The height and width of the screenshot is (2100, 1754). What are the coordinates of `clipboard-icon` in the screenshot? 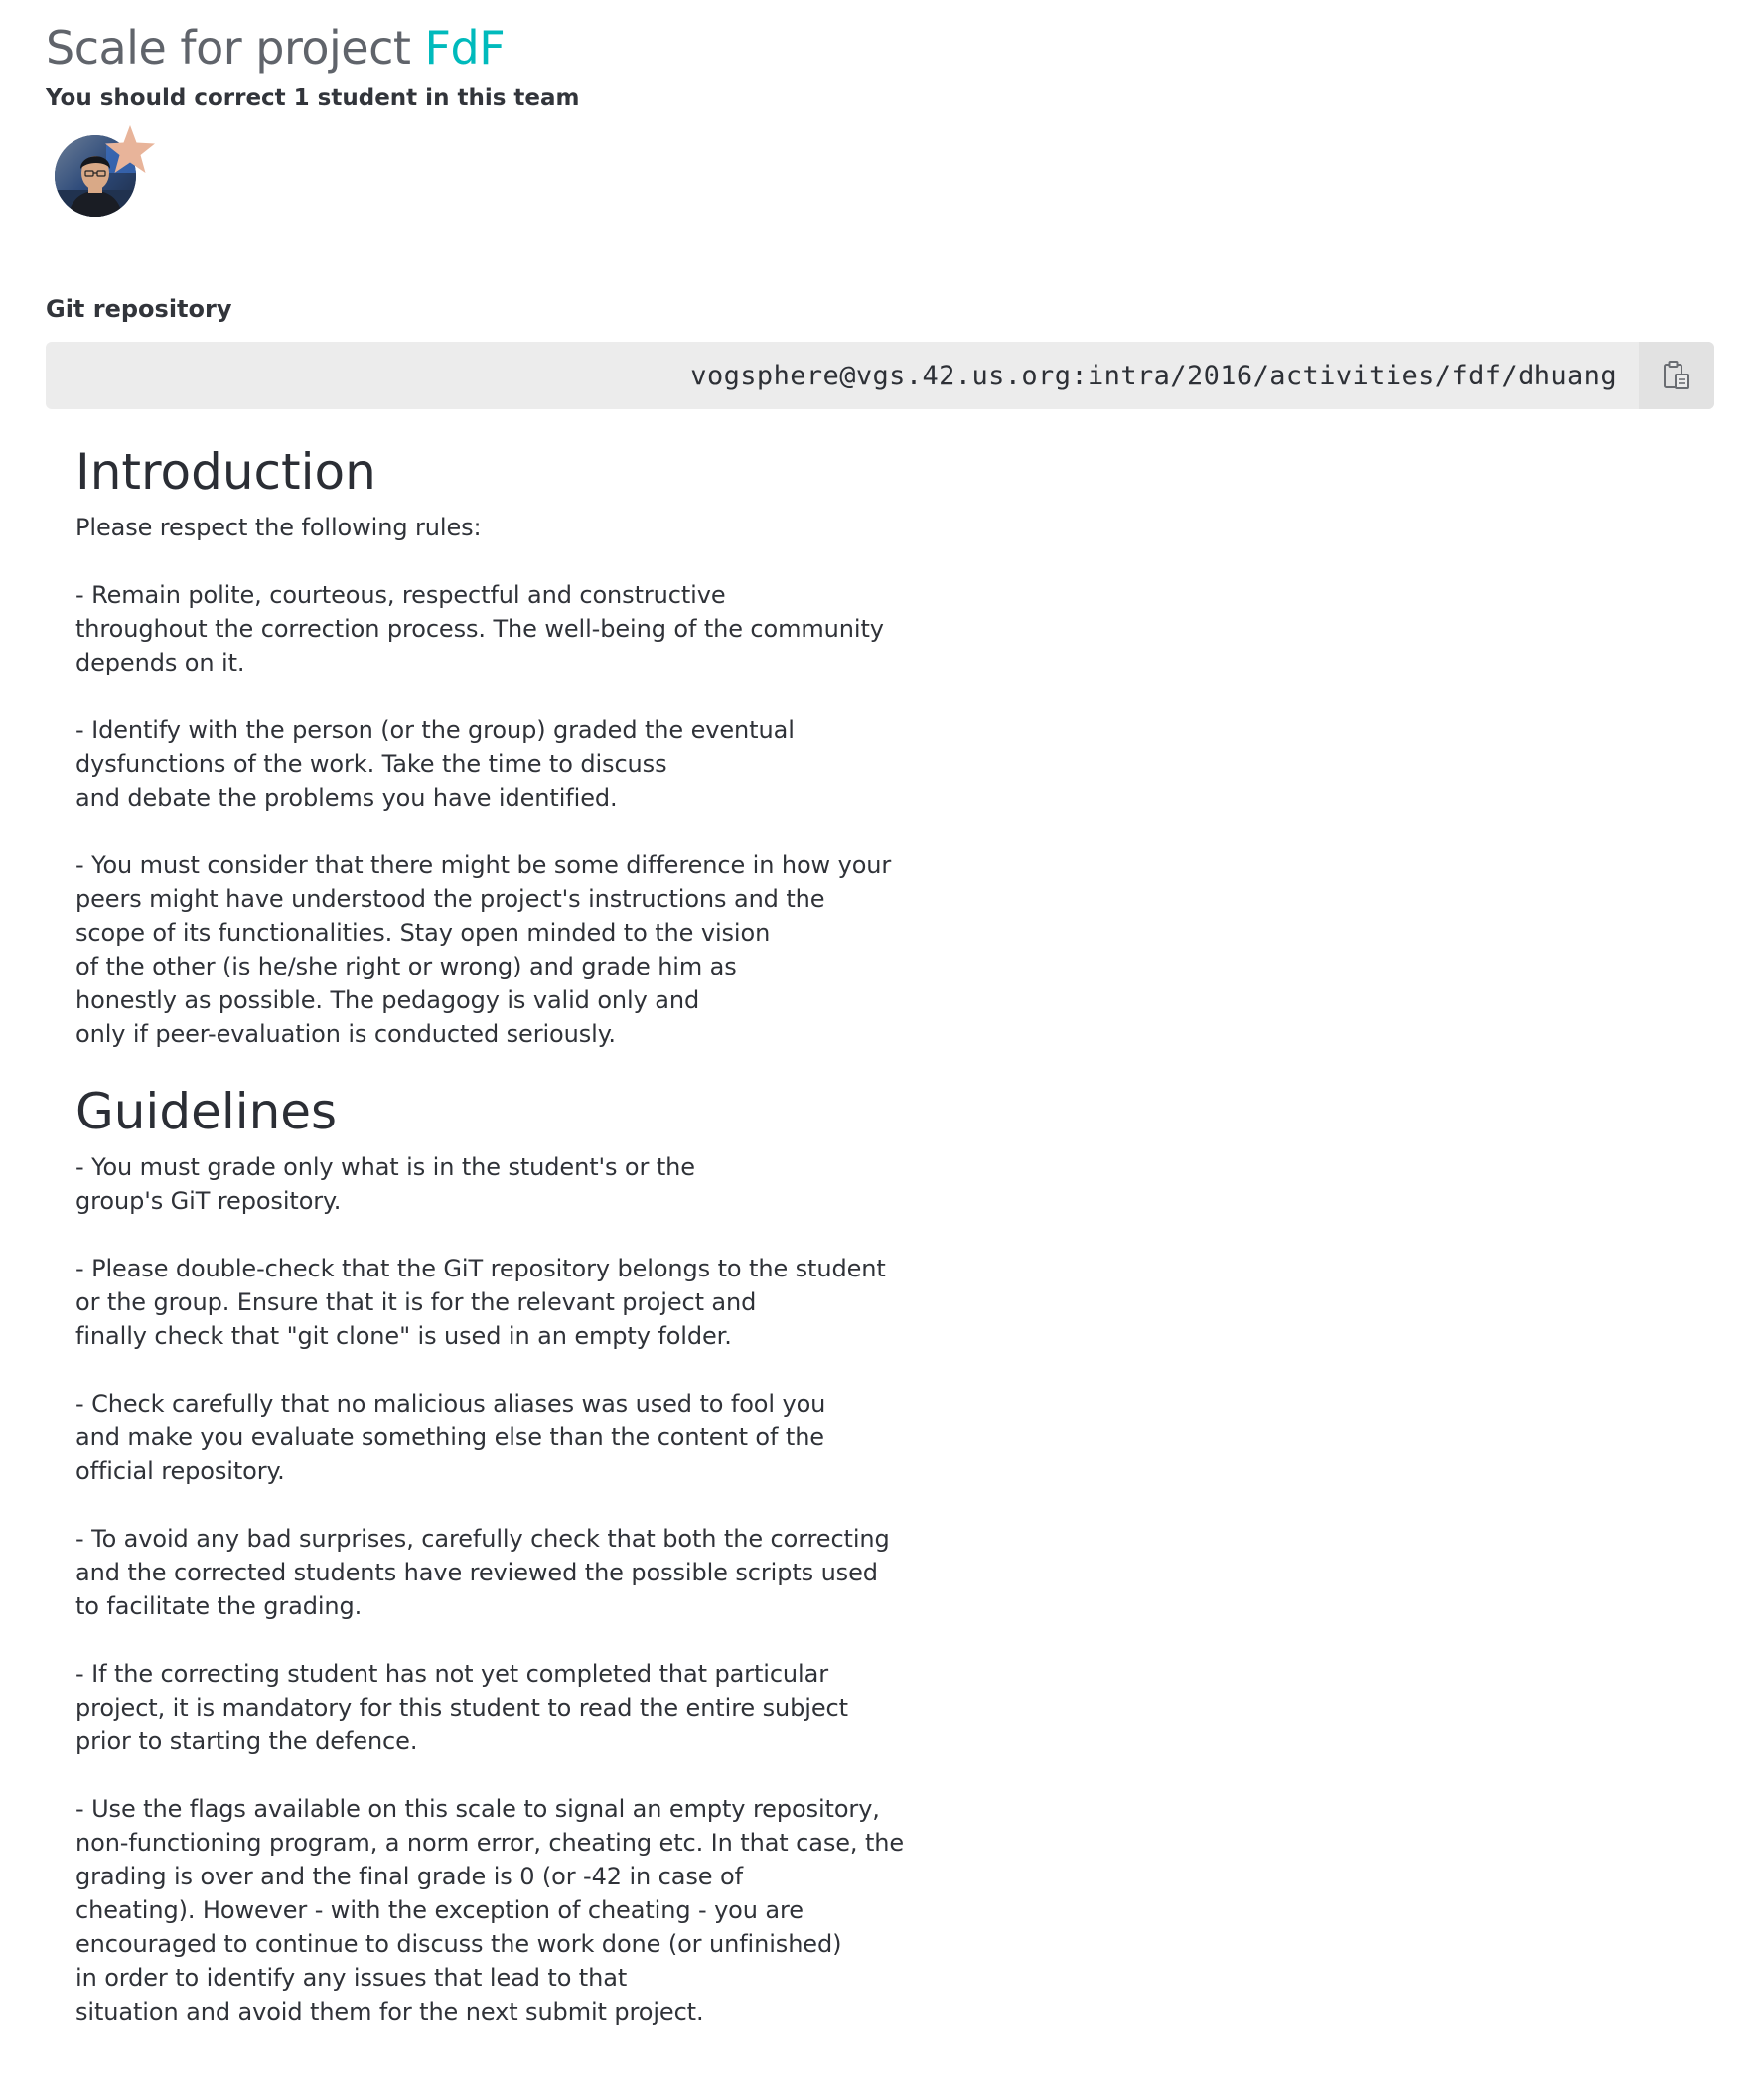 It's located at (1676, 375).